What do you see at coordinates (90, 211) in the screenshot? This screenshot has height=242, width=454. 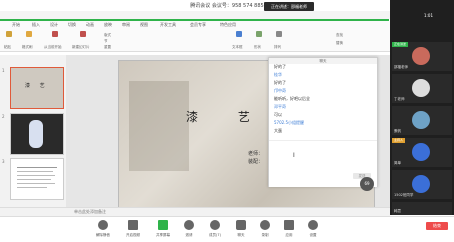 I see `notes-placeholder: 单击此处添加备注` at bounding box center [90, 211].